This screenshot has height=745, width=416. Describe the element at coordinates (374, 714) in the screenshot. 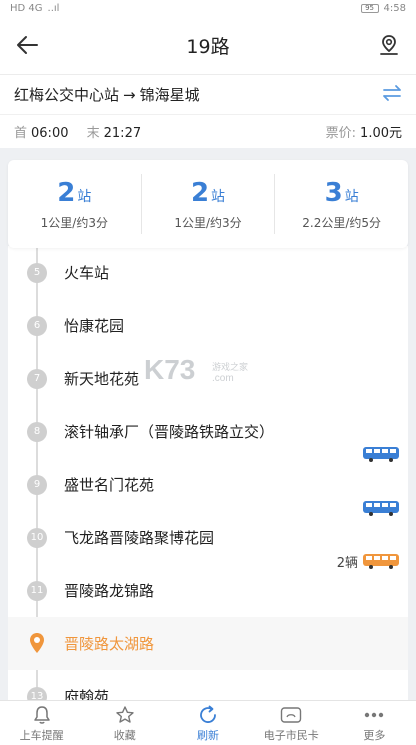

I see `more-icon` at that location.